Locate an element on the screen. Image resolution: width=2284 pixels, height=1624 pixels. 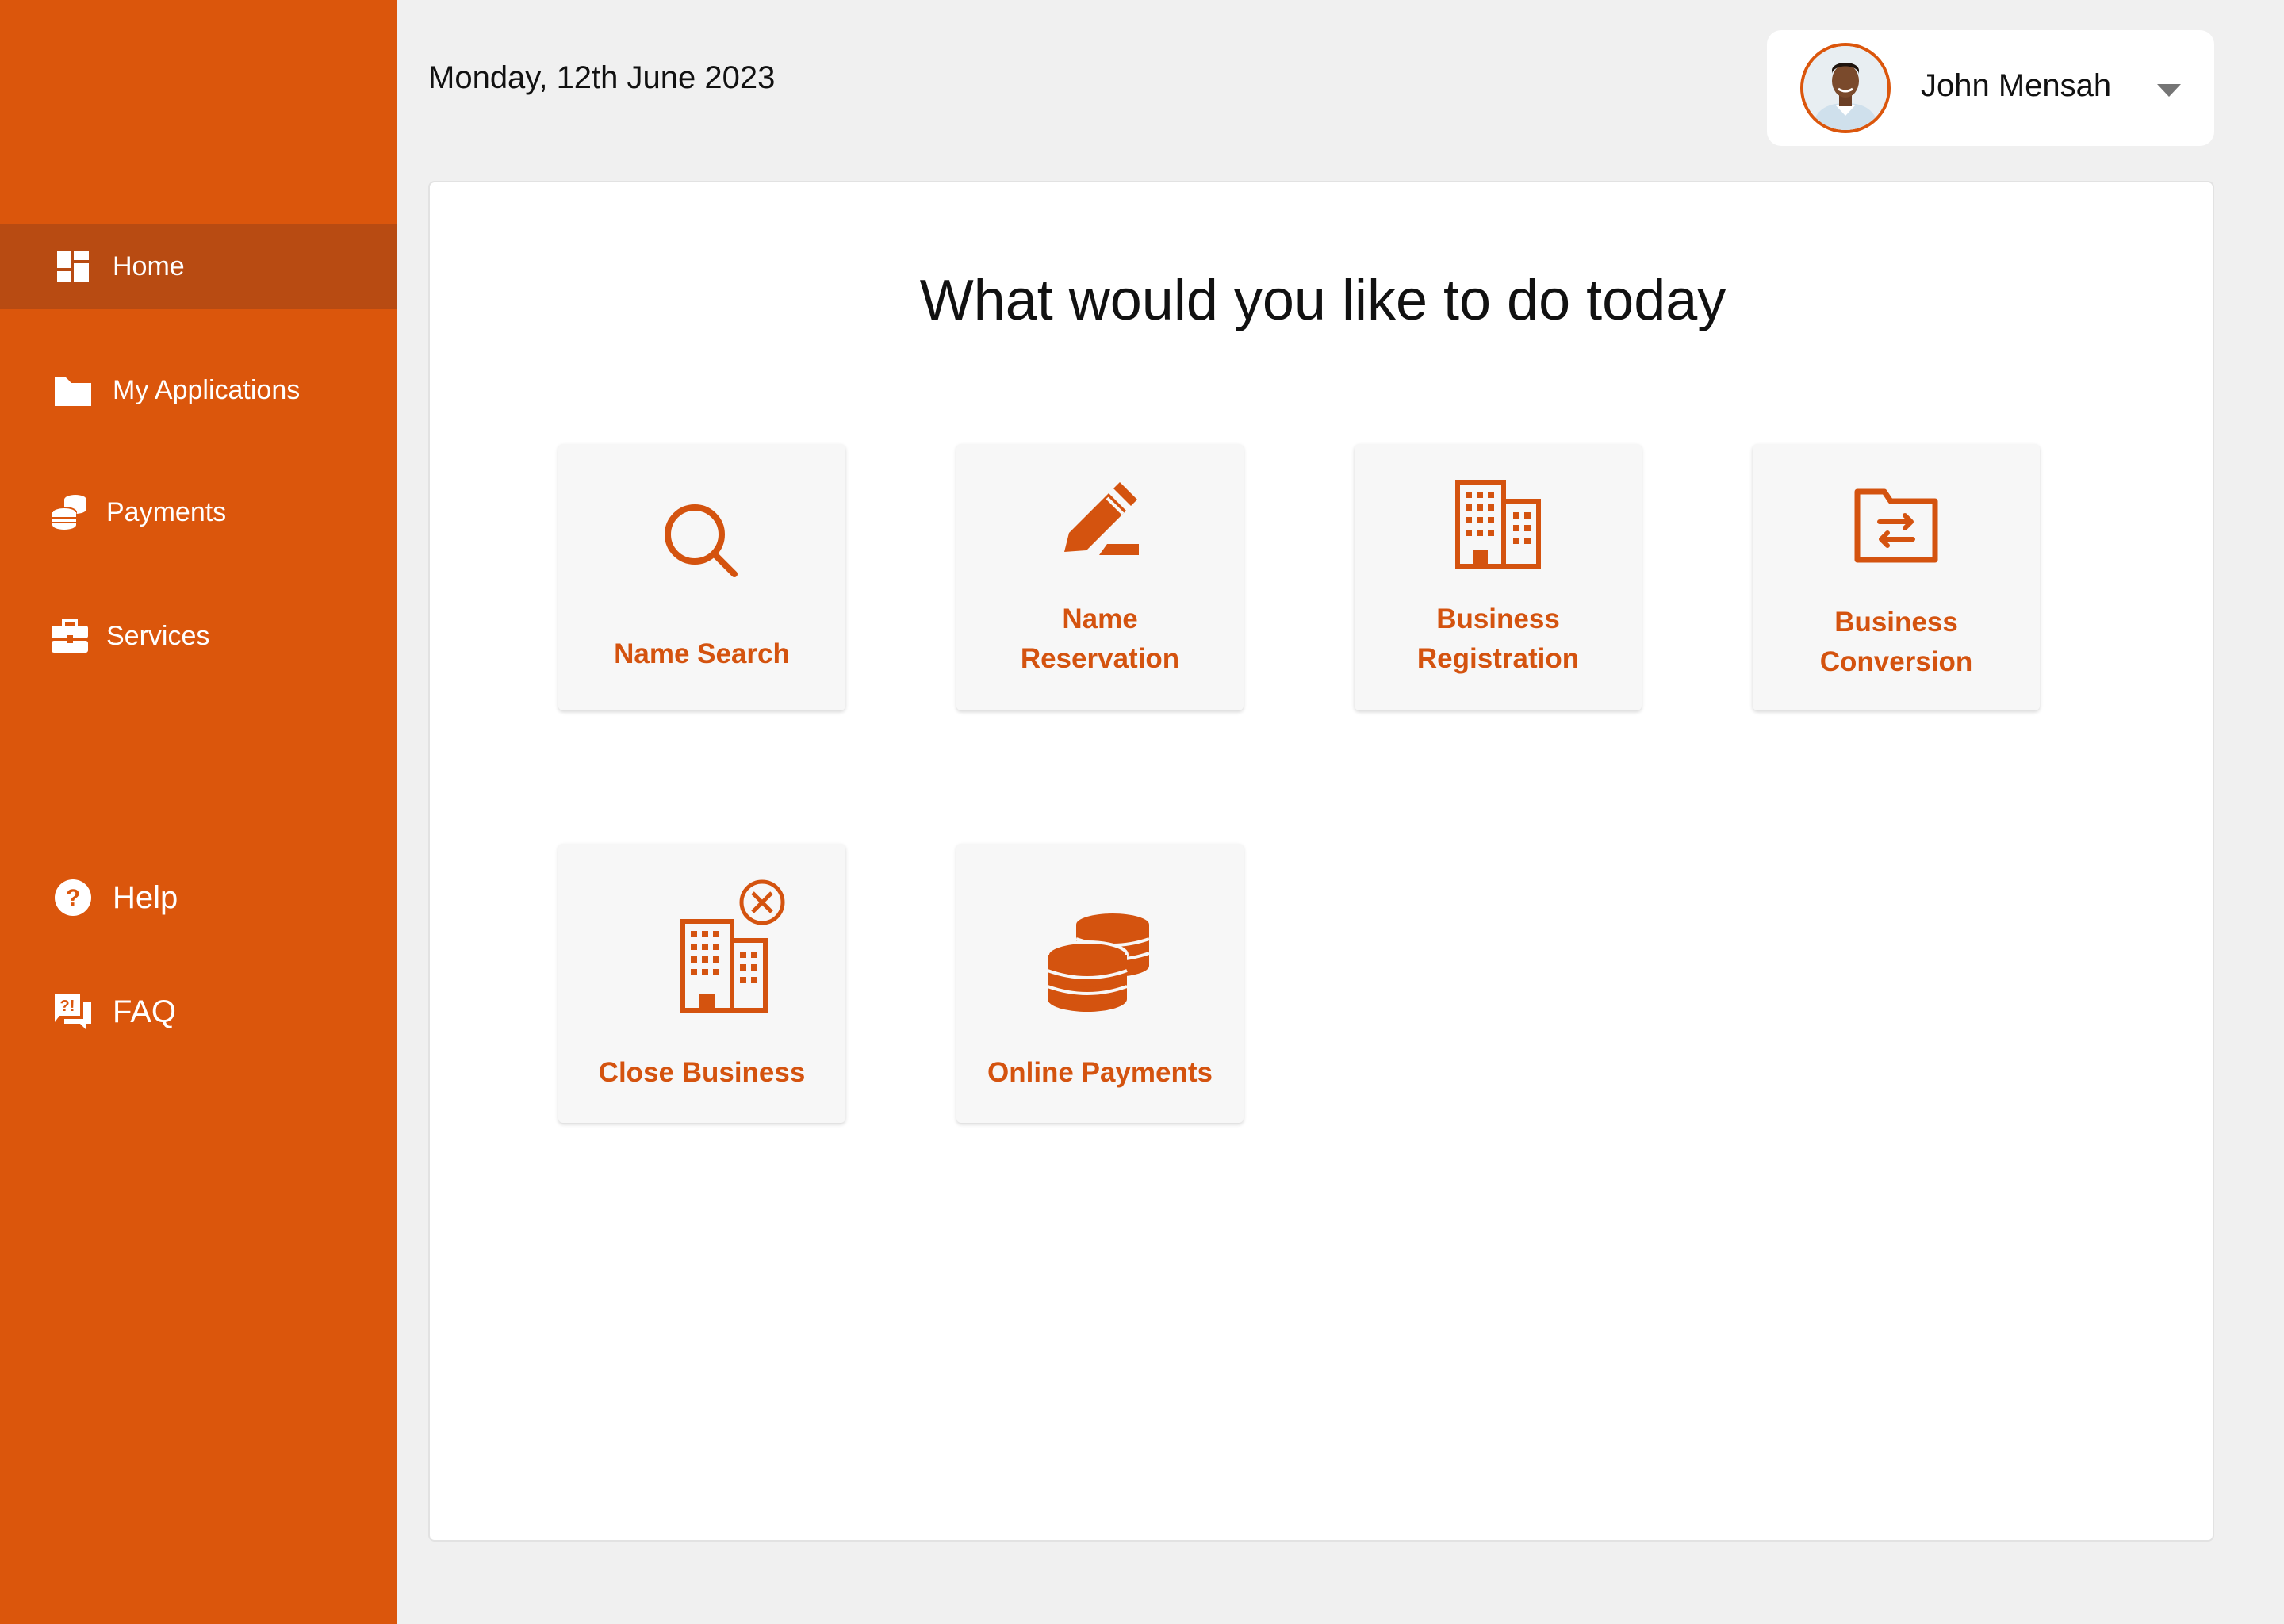
tile-label-line-2: Conversion is located at coordinates (1896, 661).